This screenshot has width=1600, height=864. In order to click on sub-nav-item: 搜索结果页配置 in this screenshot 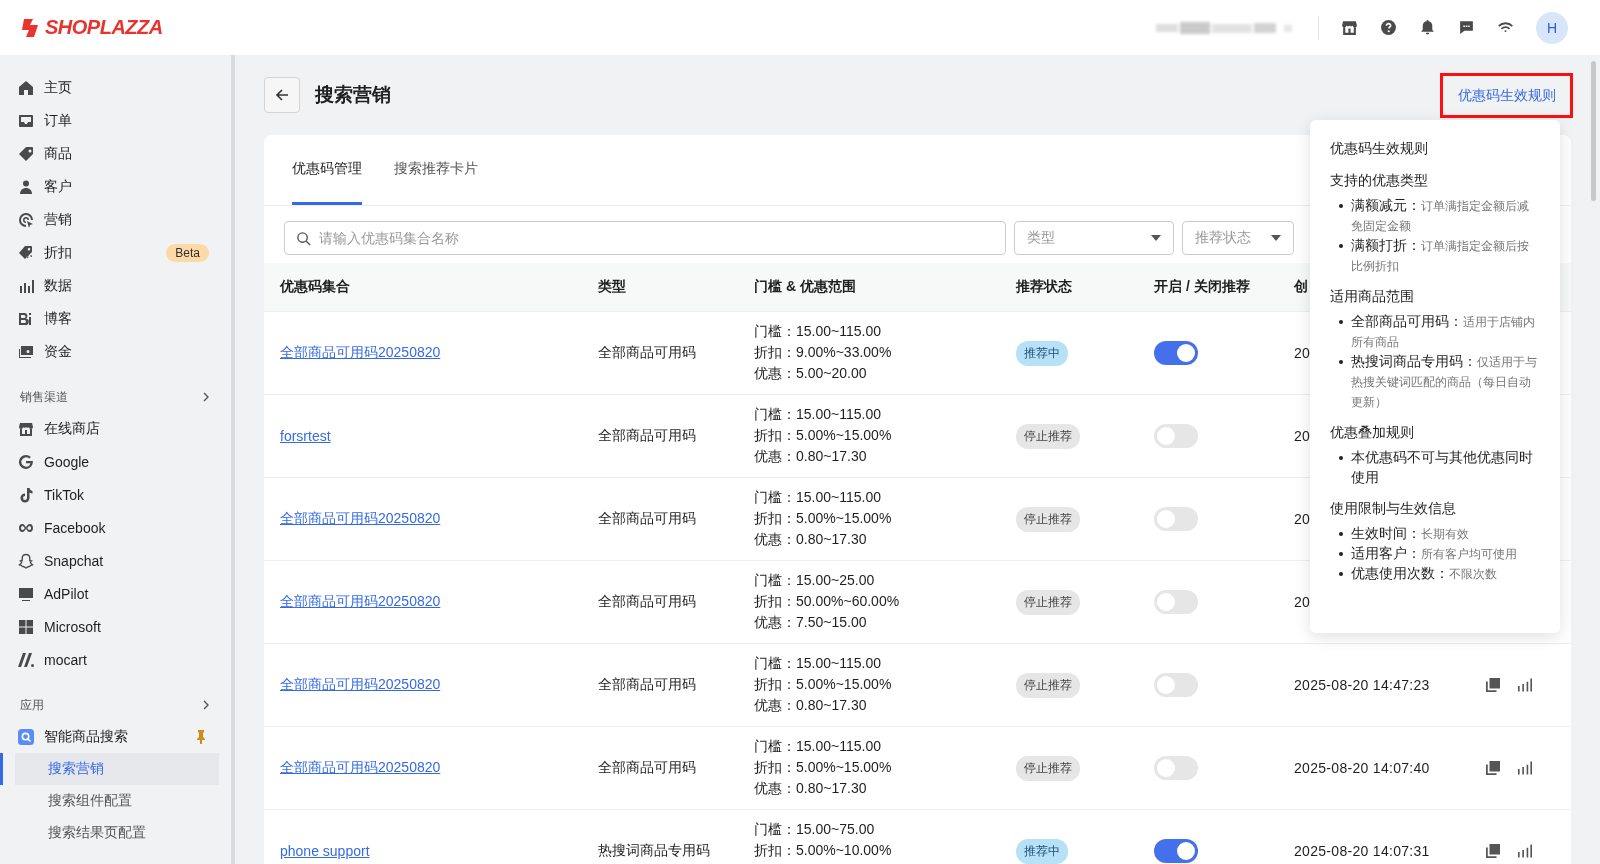, I will do `click(109, 833)`.